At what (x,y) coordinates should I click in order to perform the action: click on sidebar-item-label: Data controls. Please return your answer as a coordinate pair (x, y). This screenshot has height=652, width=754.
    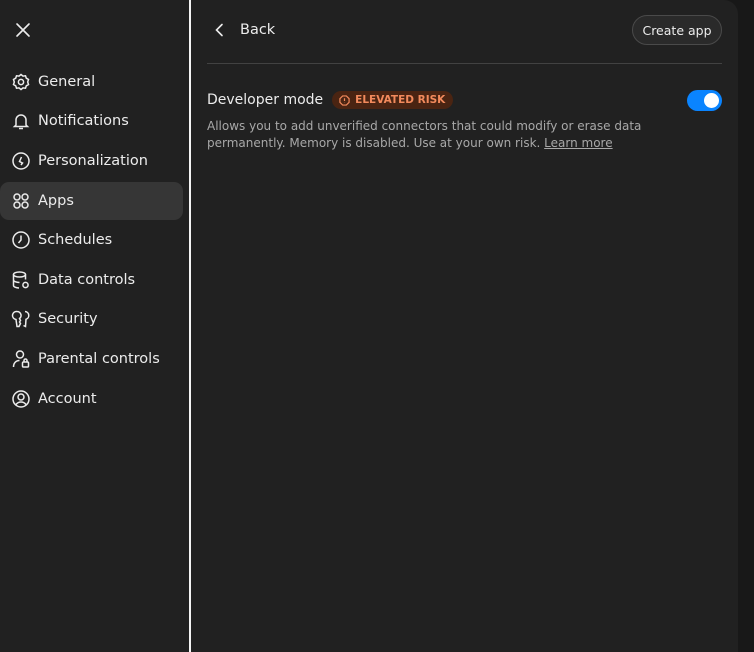
    Looking at the image, I should click on (87, 280).